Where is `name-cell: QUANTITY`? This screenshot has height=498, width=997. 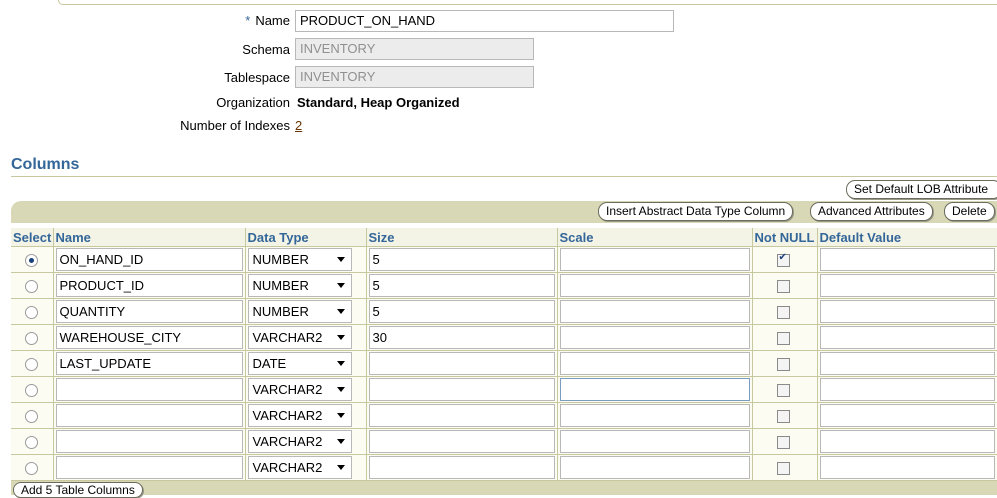 name-cell: QUANTITY is located at coordinates (149, 311).